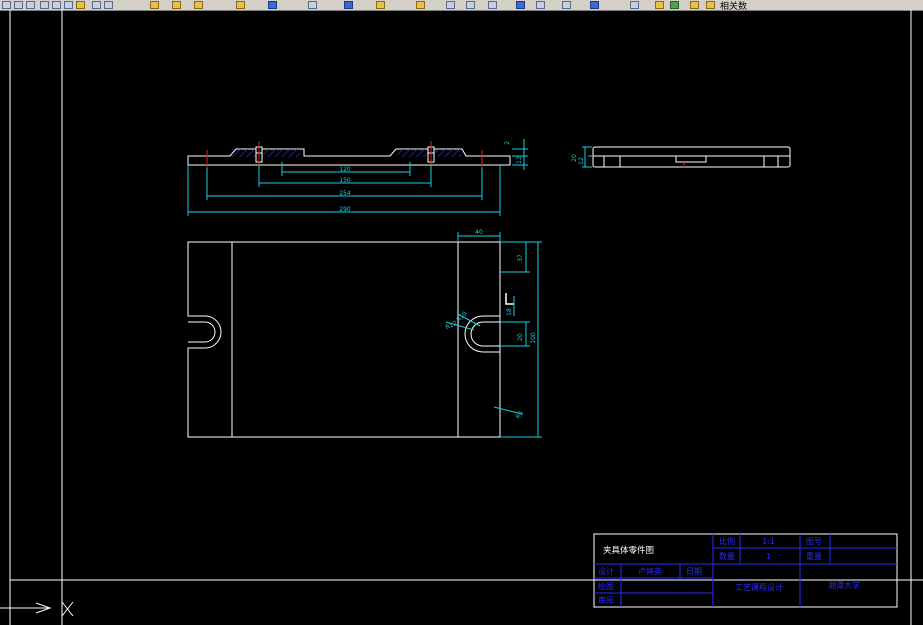  I want to click on cut-icon, so click(44, 5).